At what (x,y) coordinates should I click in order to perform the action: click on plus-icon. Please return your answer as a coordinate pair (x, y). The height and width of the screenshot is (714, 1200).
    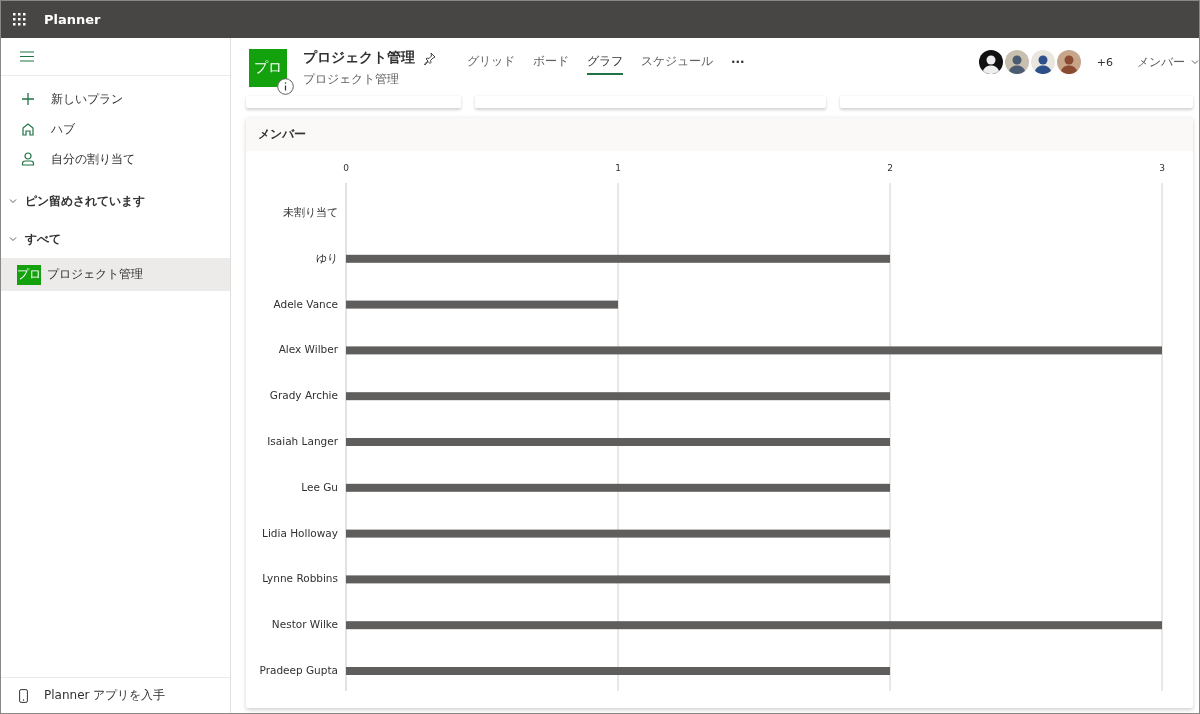
    Looking at the image, I should click on (28, 99).